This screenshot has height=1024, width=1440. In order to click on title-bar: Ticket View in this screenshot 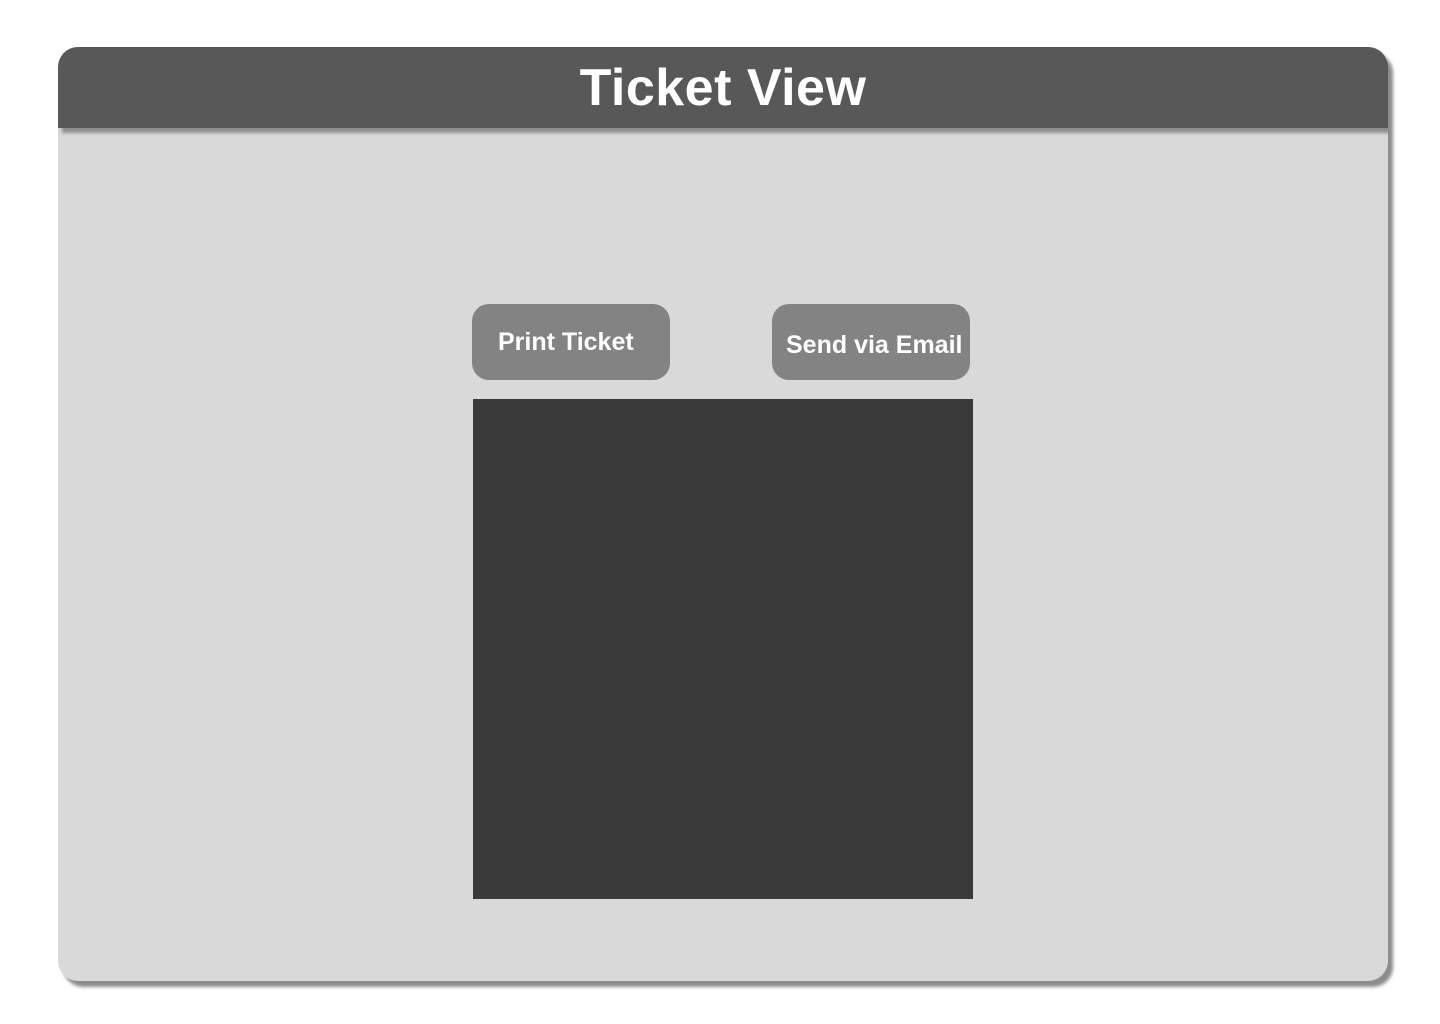, I will do `click(723, 87)`.